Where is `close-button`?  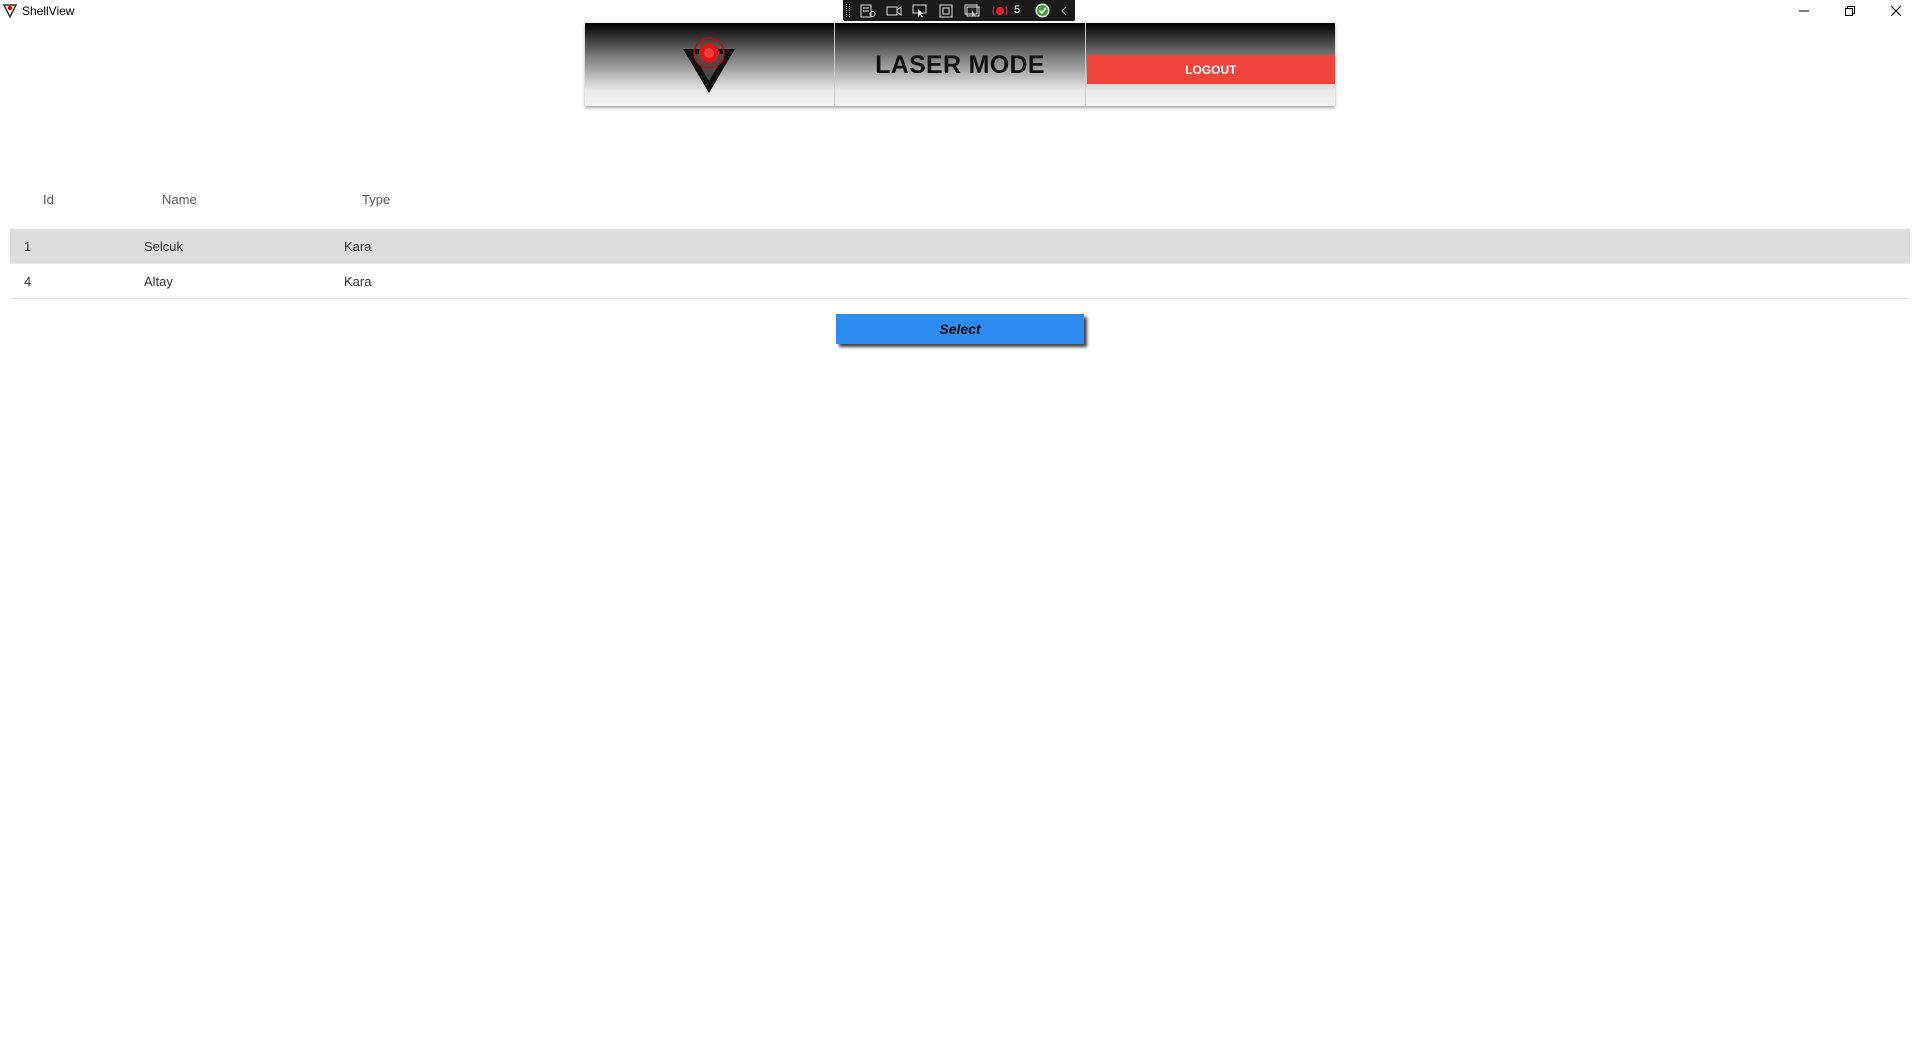 close-button is located at coordinates (1896, 11).